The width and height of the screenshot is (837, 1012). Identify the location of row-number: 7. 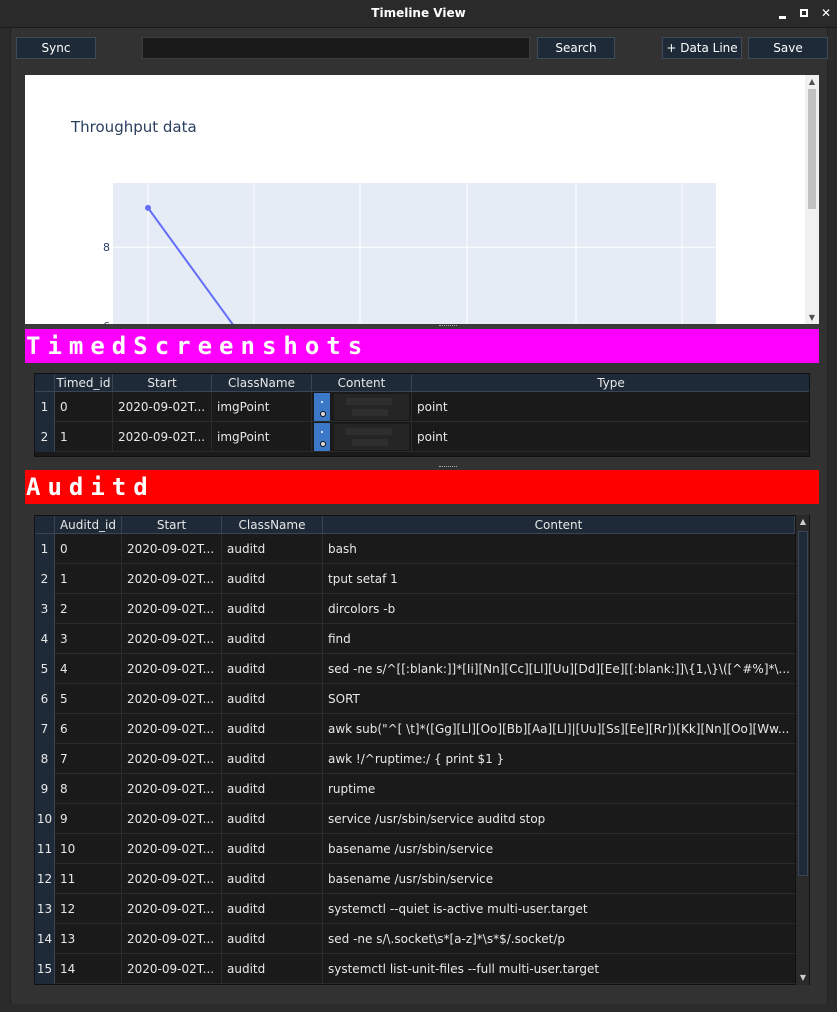
(45, 729).